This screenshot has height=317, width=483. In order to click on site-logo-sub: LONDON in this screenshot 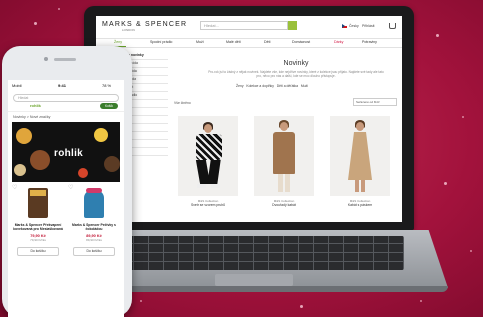, I will do `click(128, 30)`.